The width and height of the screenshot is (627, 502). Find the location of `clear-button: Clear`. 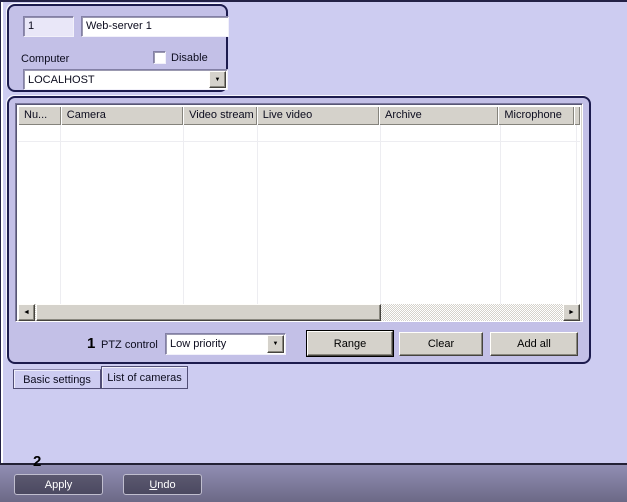

clear-button: Clear is located at coordinates (441, 344).